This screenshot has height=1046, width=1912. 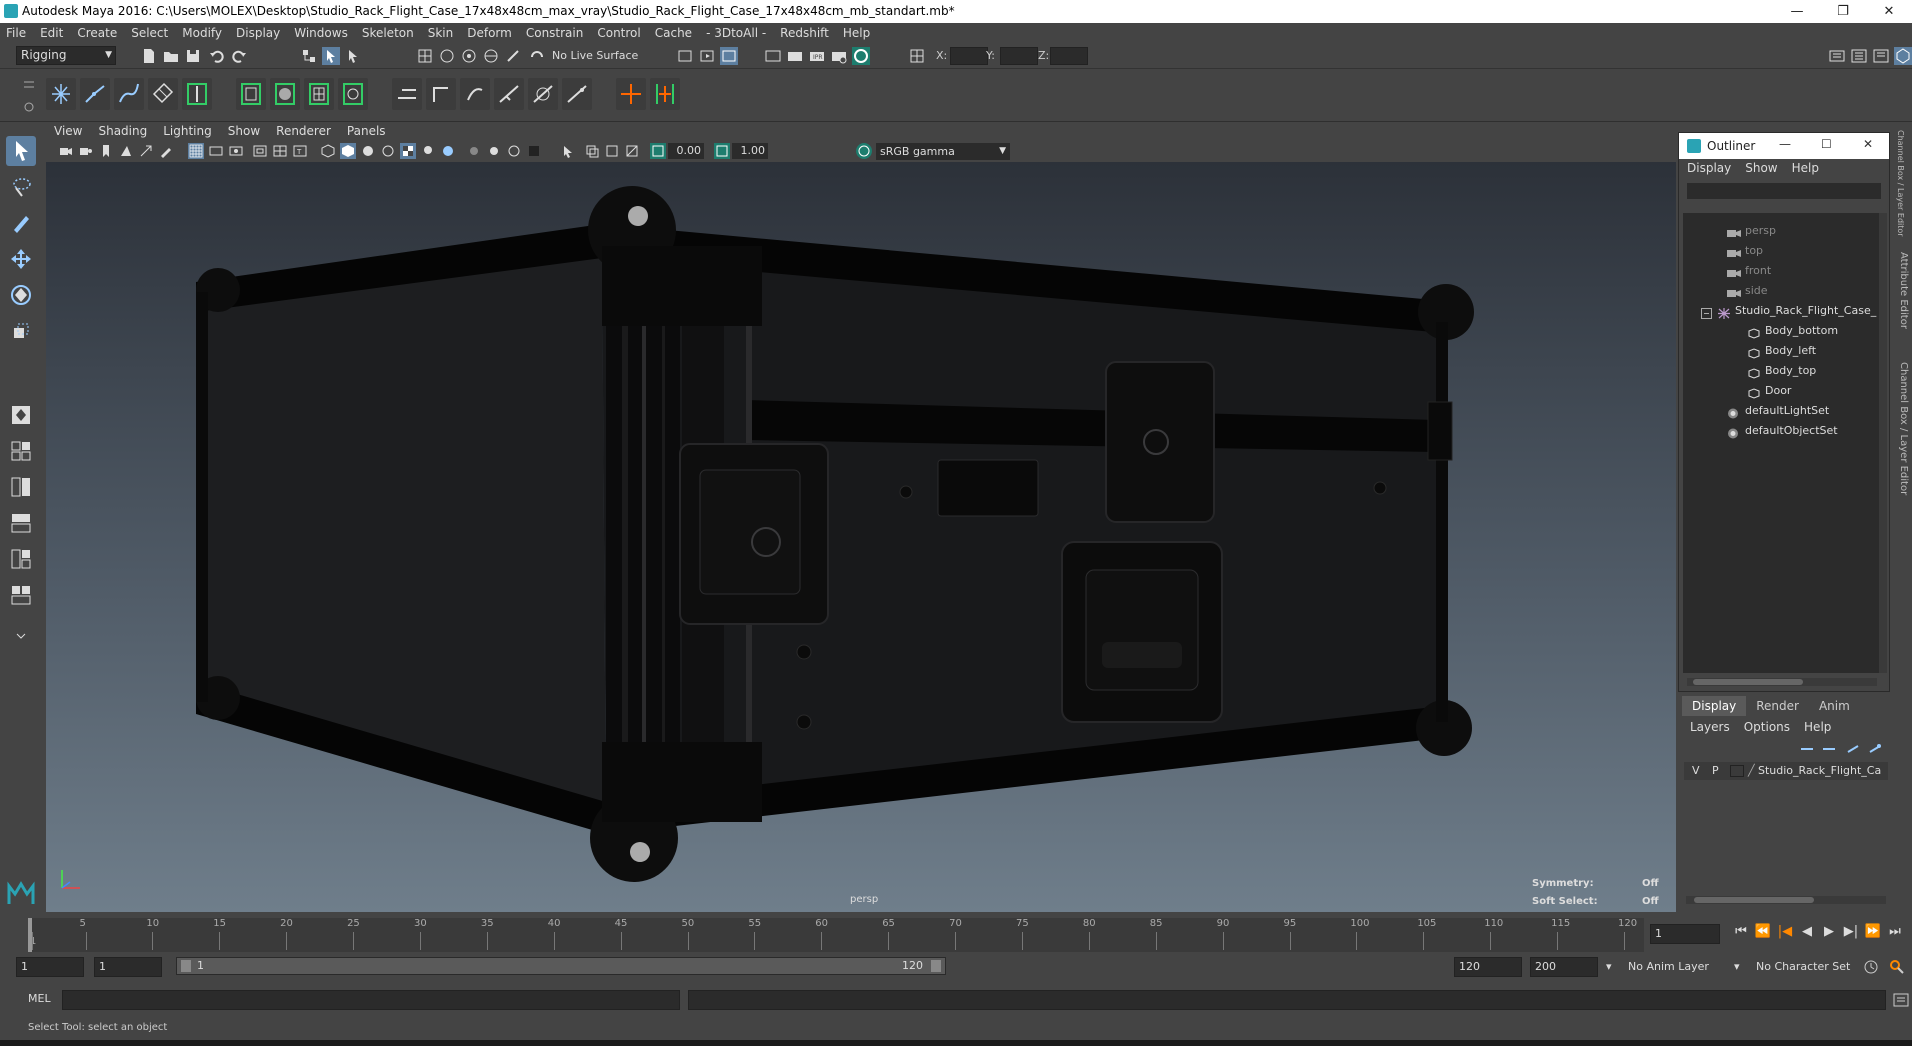 What do you see at coordinates (1668, 967) in the screenshot?
I see `anim-layer-select: No Anim Layer` at bounding box center [1668, 967].